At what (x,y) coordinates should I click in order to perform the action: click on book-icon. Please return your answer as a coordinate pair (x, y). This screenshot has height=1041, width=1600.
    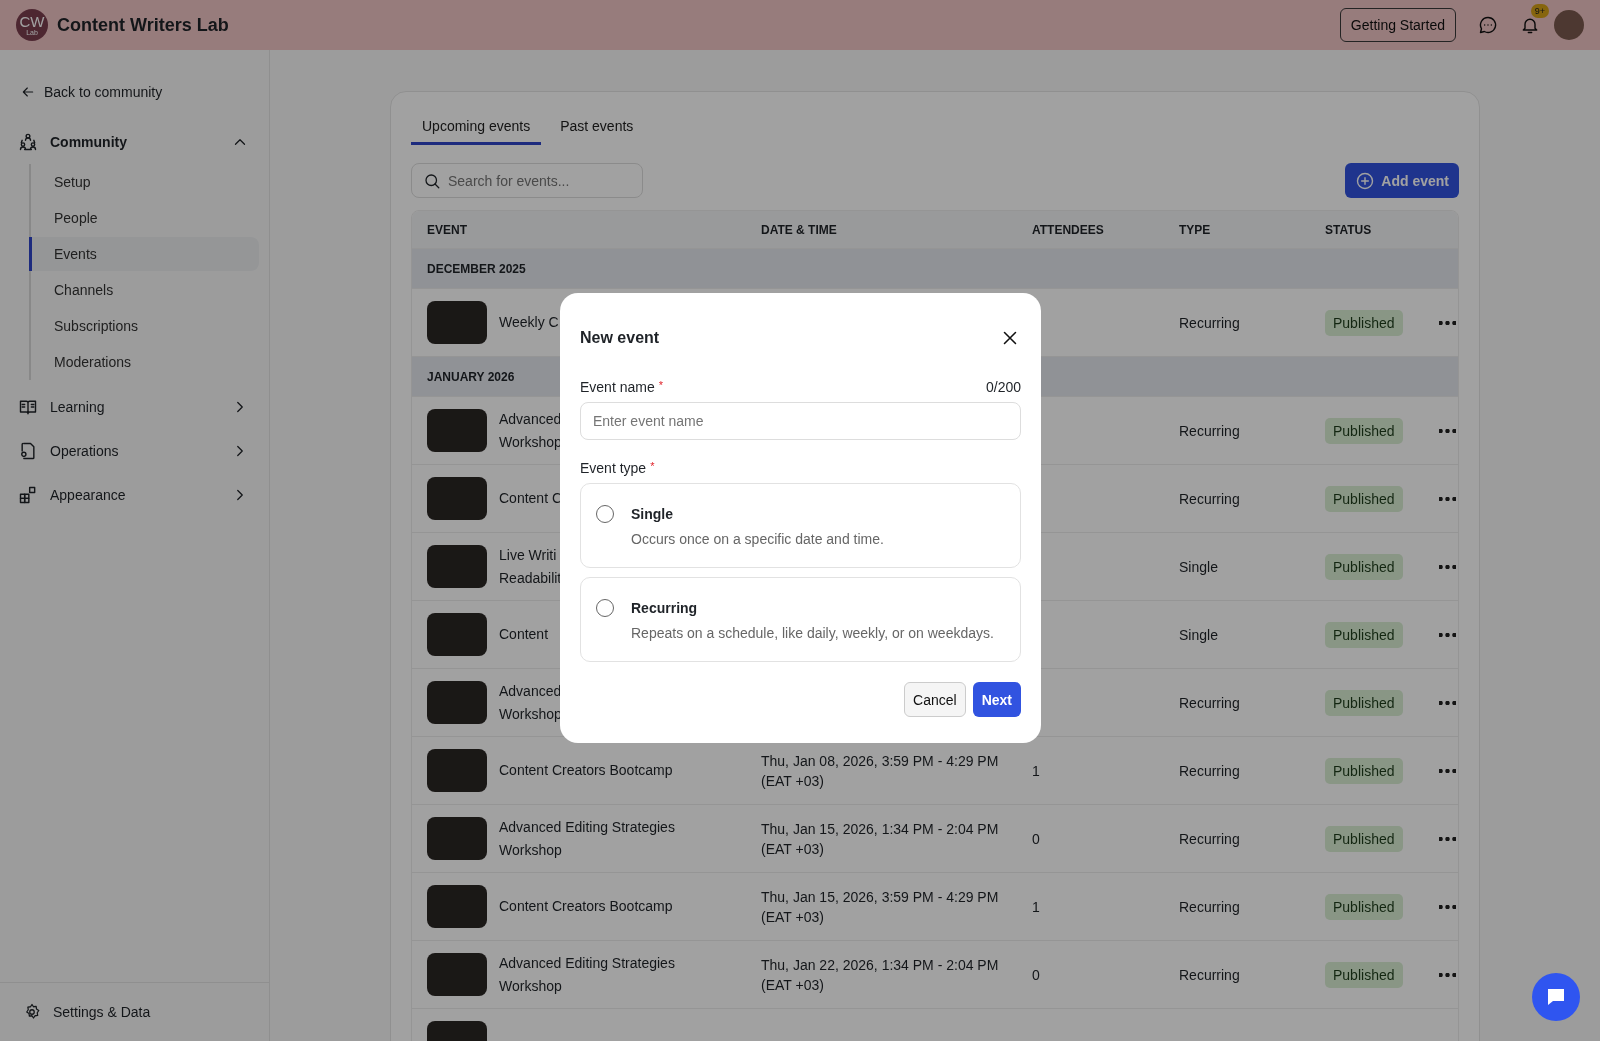
    Looking at the image, I should click on (28, 407).